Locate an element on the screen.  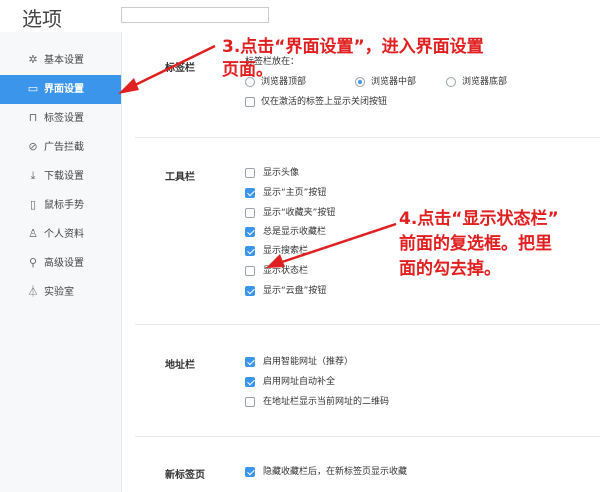
sidebar-item-label: 标签设置 is located at coordinates (64, 118).